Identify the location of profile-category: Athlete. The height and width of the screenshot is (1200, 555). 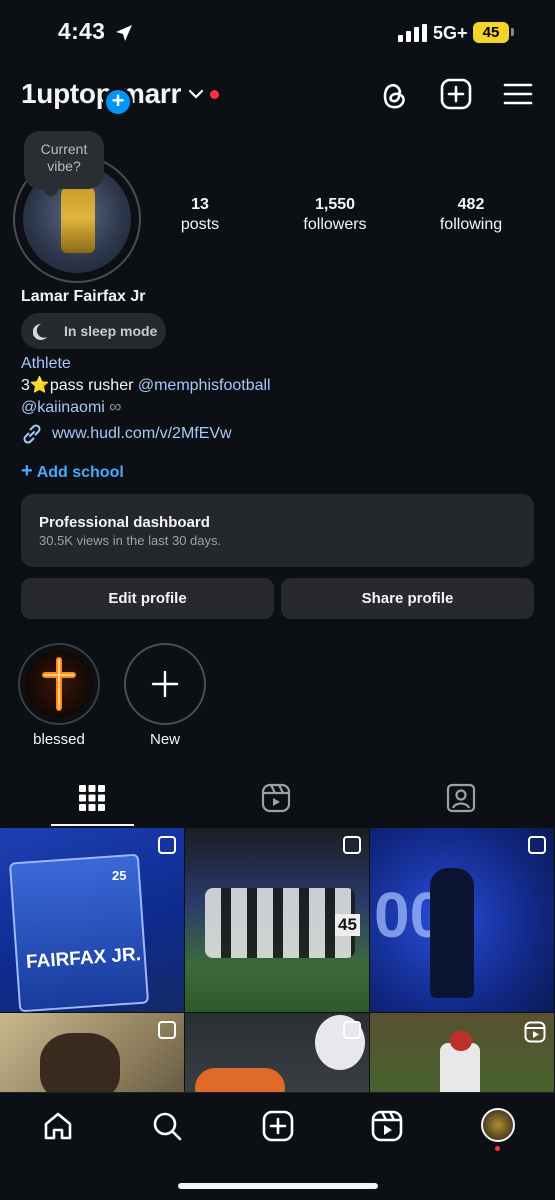
(46, 363).